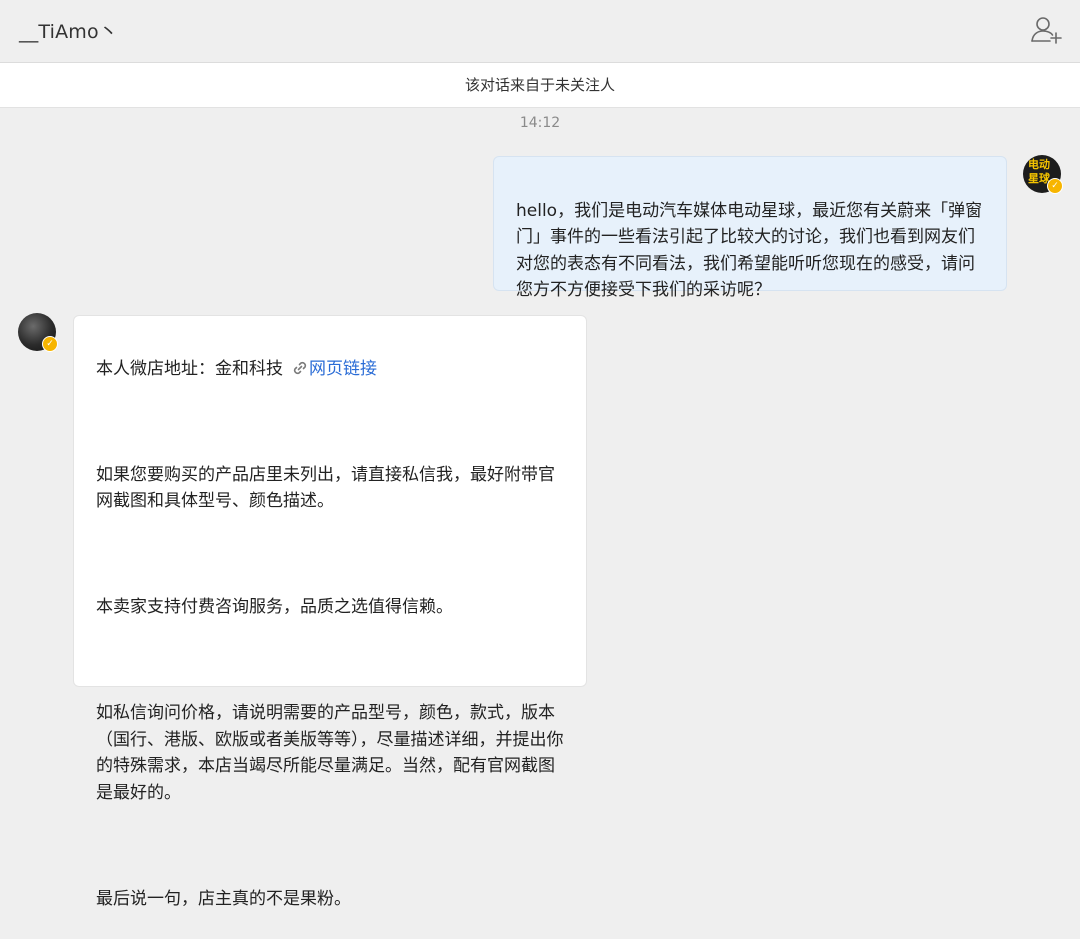 The width and height of the screenshot is (1080, 939). I want to click on shop-address-line: 本人微店地址：金和科技 网页链接, so click(331, 369).